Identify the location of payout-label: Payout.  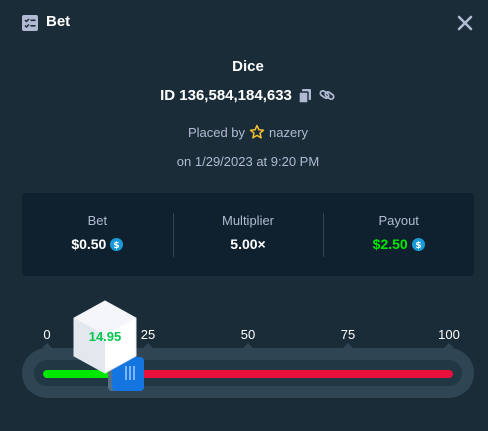
(398, 220).